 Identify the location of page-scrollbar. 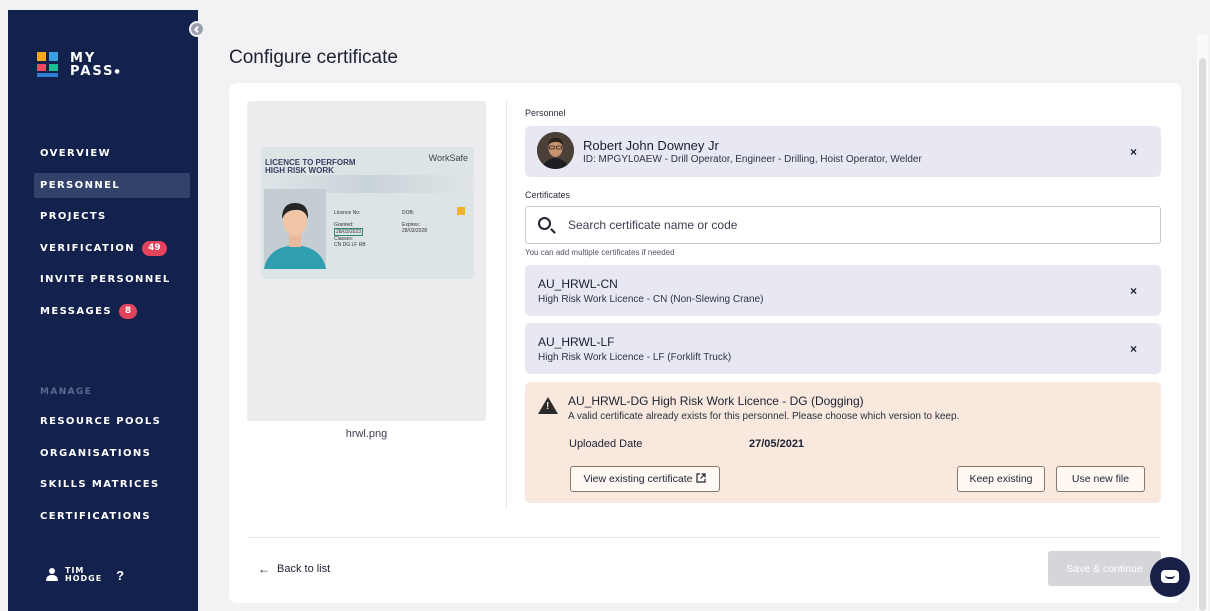
(1202, 334).